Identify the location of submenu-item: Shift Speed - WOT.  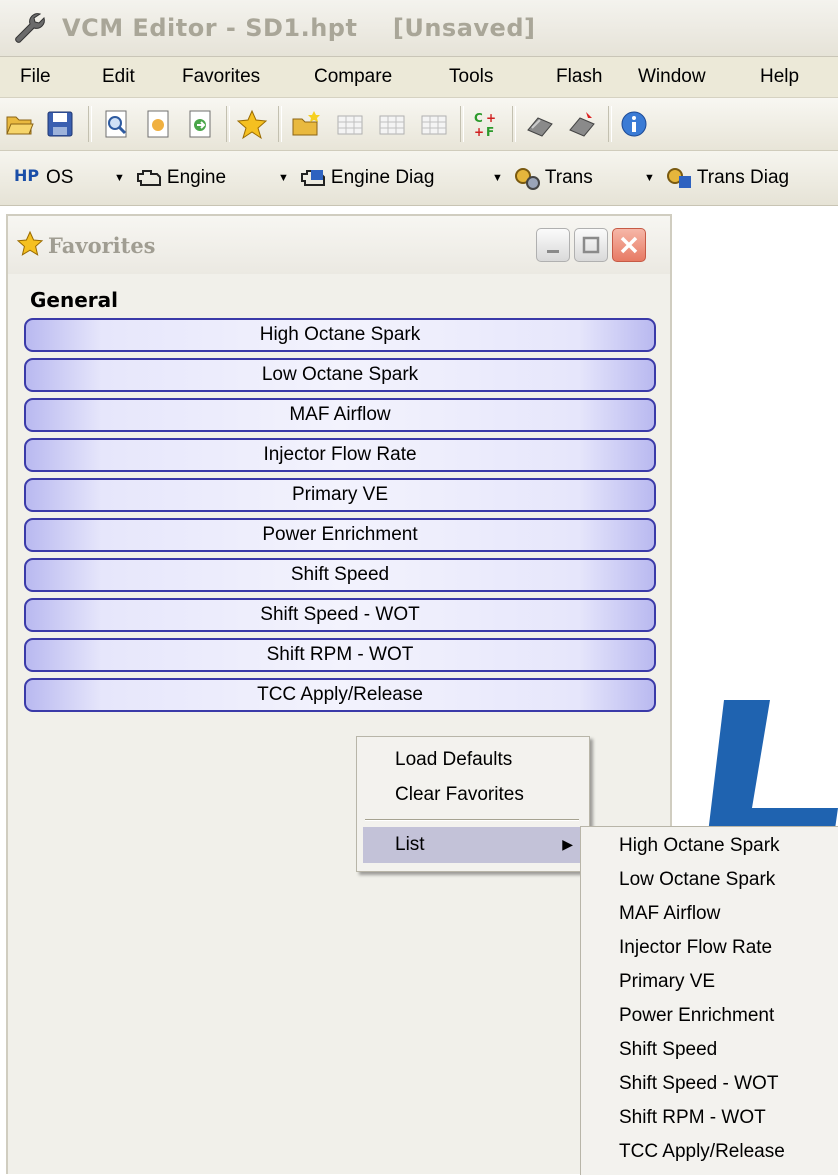
(698, 1084).